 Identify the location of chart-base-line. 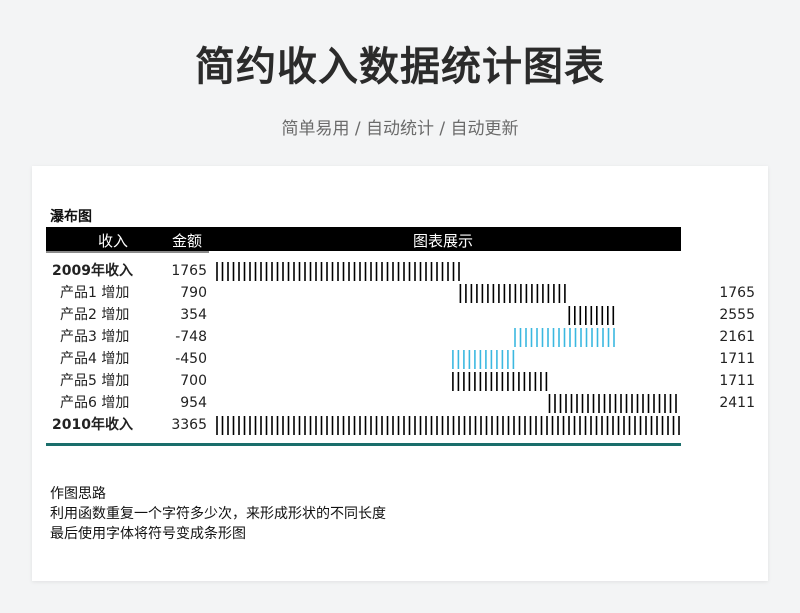
(363, 444).